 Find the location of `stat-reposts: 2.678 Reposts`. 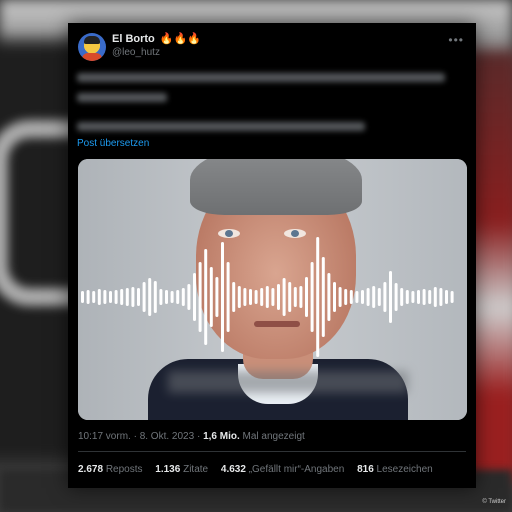

stat-reposts: 2.678 Reposts is located at coordinates (110, 469).